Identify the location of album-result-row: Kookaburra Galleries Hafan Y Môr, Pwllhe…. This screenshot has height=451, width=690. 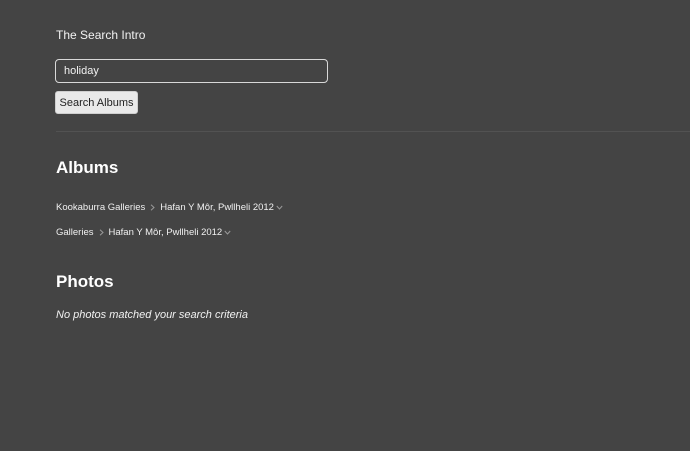
(169, 207).